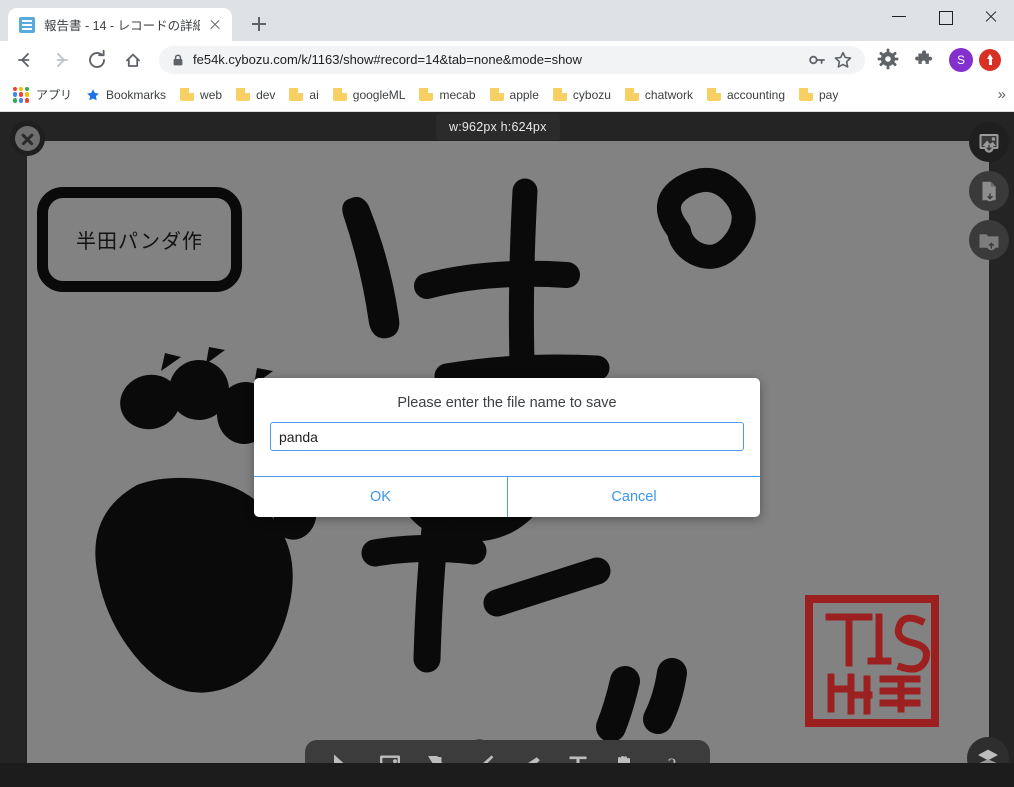  Describe the element at coordinates (507, 763) in the screenshot. I see `editor-toolbar-dock: ?` at that location.